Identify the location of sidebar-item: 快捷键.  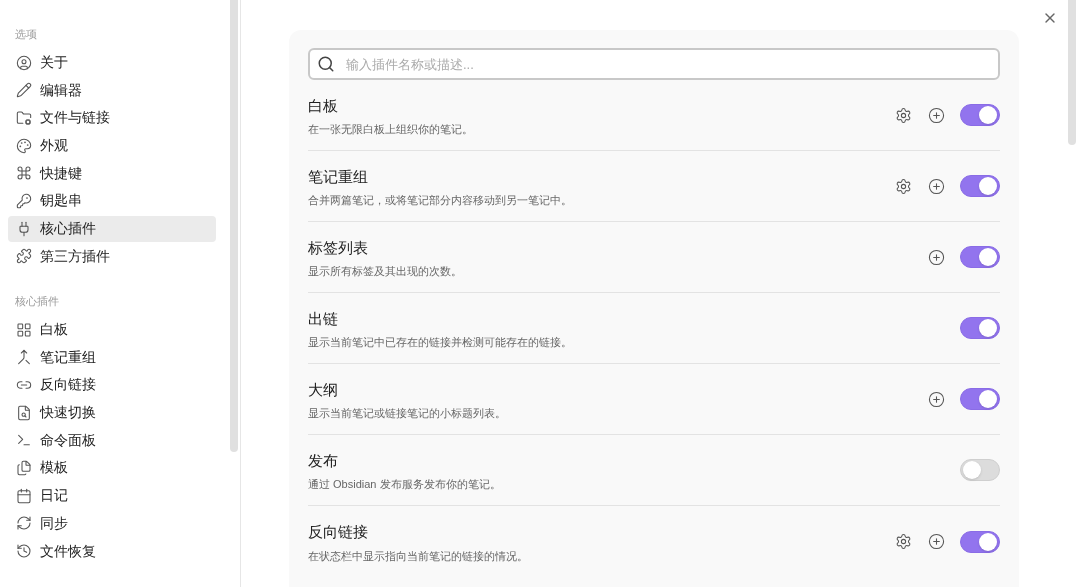
(112, 173).